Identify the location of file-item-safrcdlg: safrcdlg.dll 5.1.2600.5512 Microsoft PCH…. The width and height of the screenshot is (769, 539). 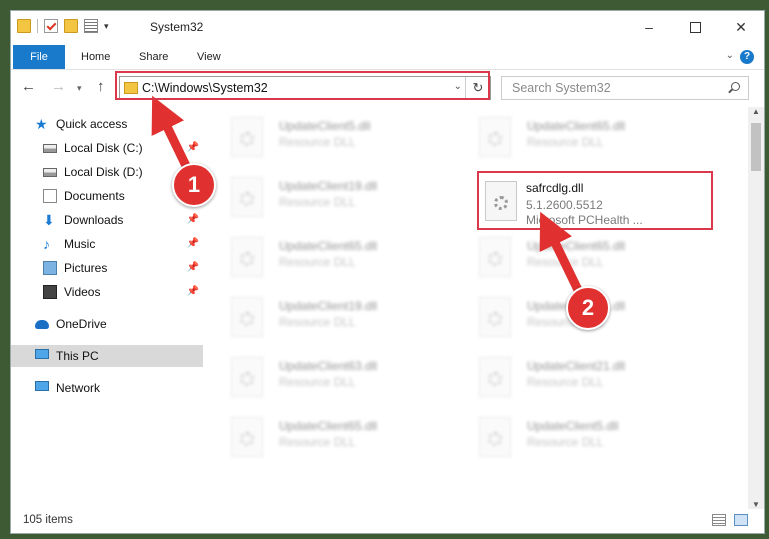
(595, 200).